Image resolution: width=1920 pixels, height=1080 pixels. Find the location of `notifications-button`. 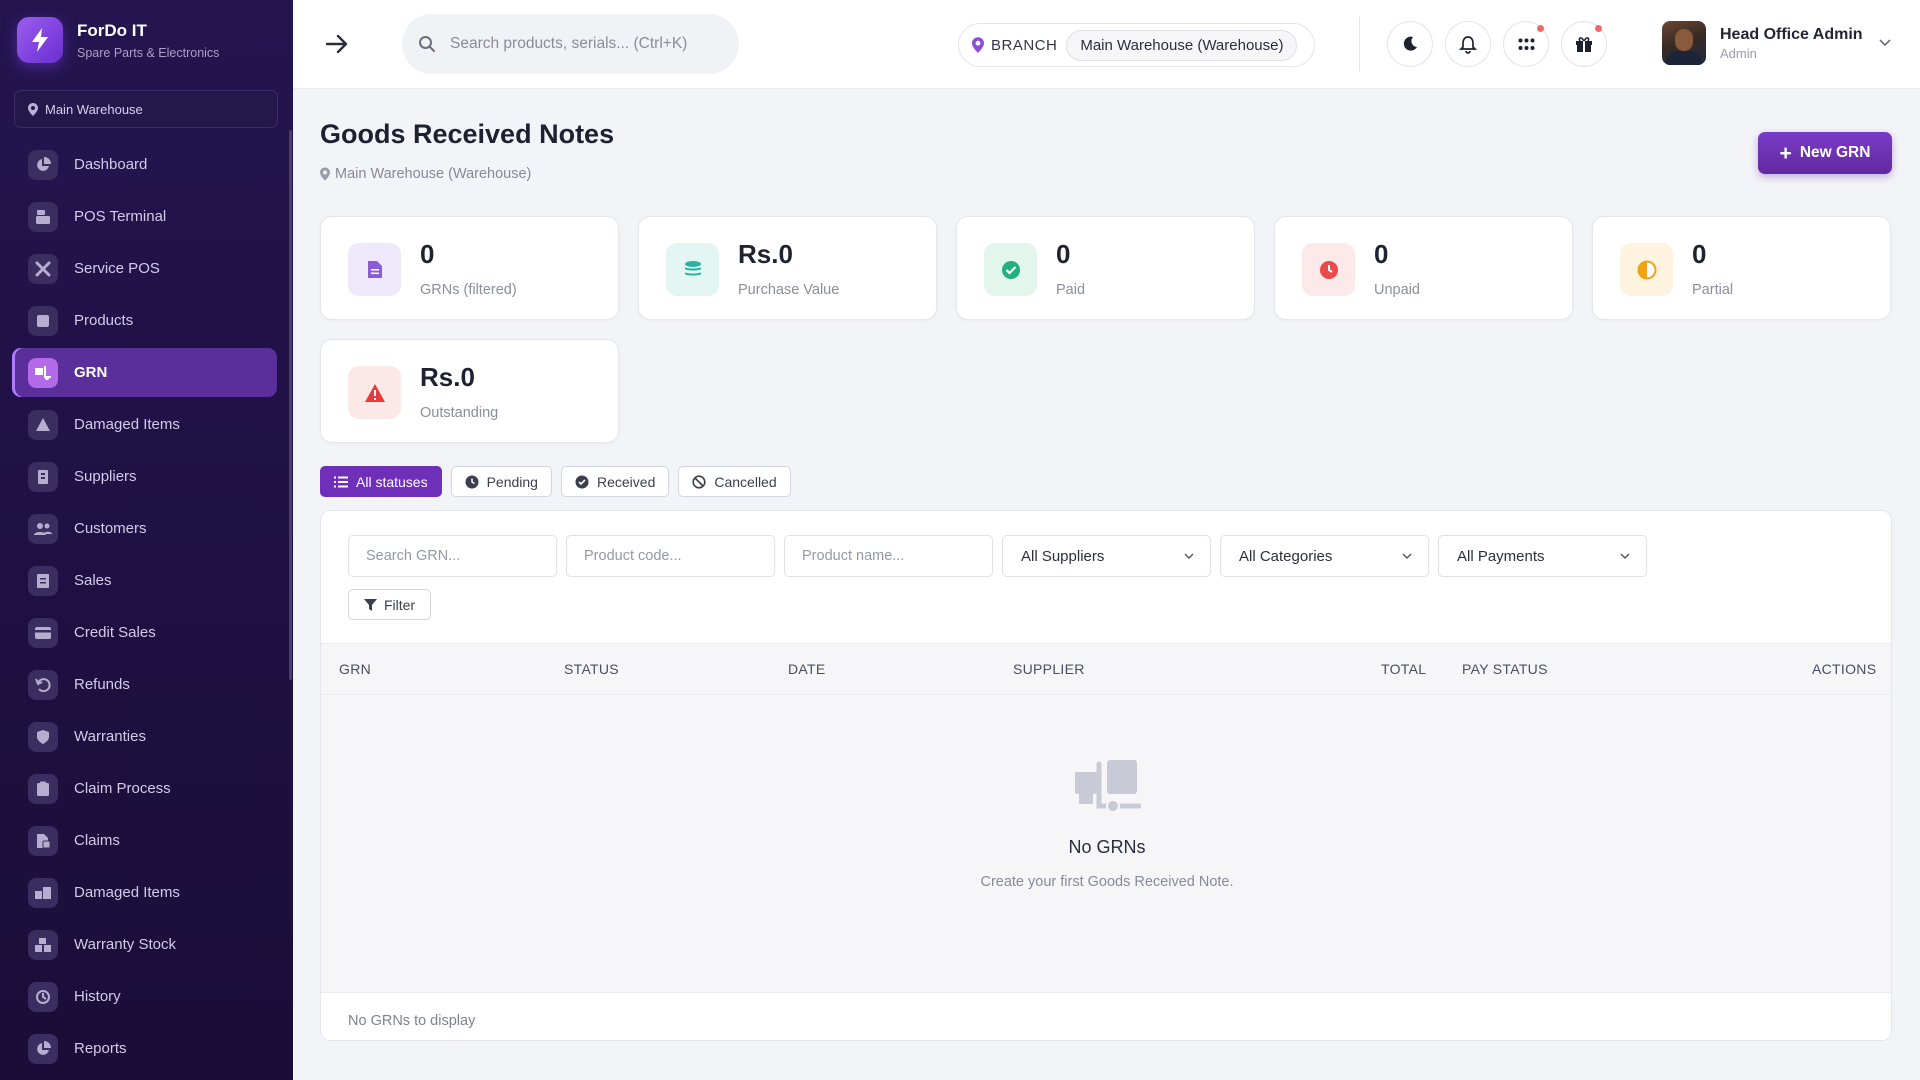

notifications-button is located at coordinates (1468, 44).